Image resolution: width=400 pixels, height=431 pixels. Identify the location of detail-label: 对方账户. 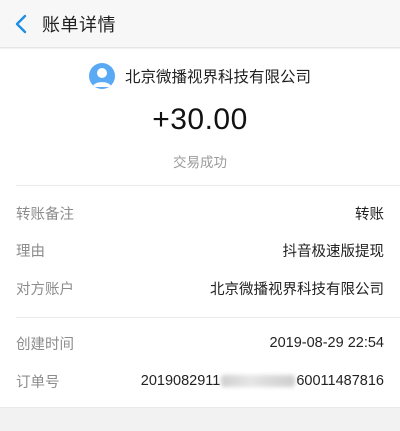
(45, 289).